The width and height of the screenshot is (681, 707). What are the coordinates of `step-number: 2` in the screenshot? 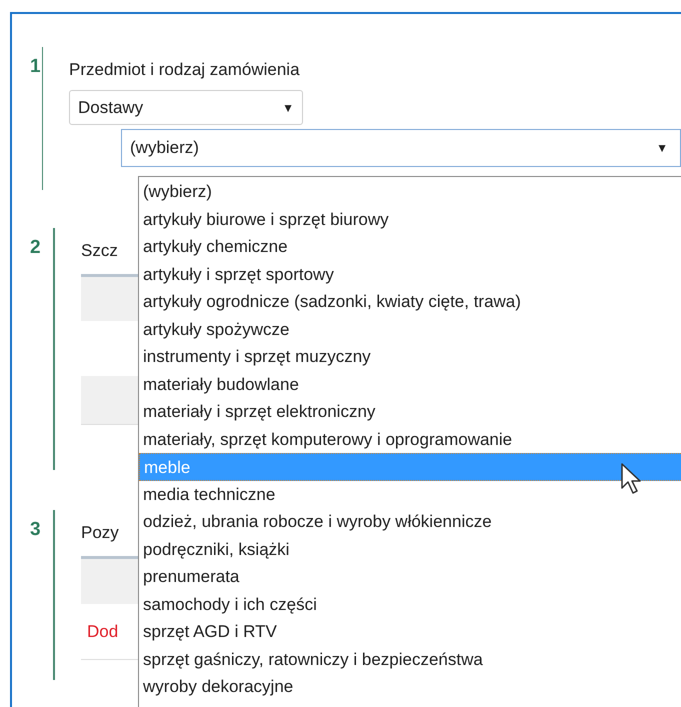 It's located at (36, 248).